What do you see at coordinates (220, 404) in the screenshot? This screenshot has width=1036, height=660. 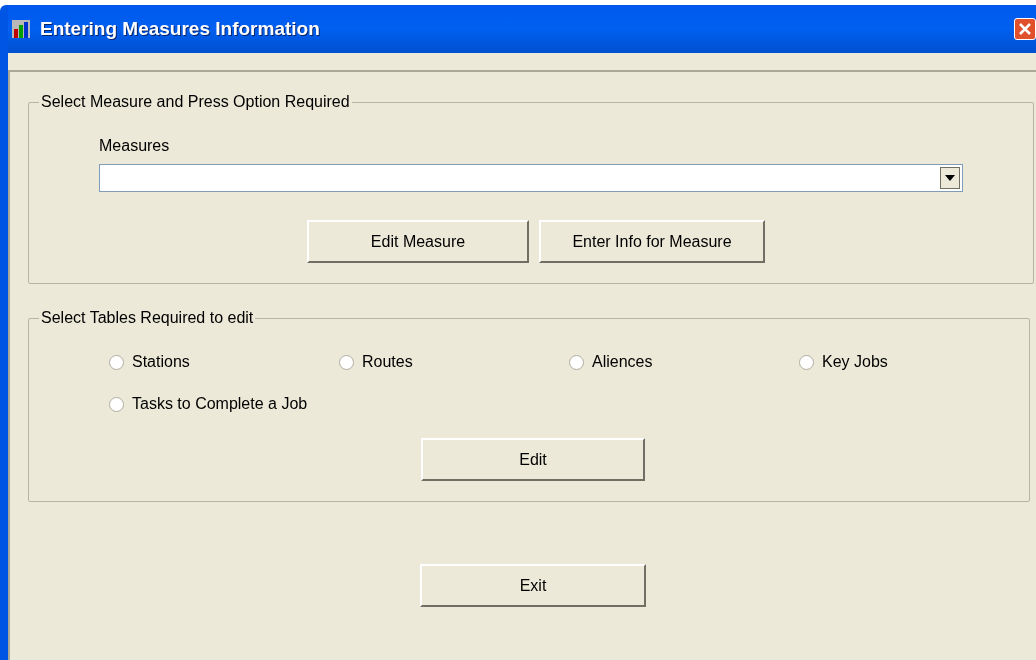 I see `radio-label: Tasks to Complete a Job` at bounding box center [220, 404].